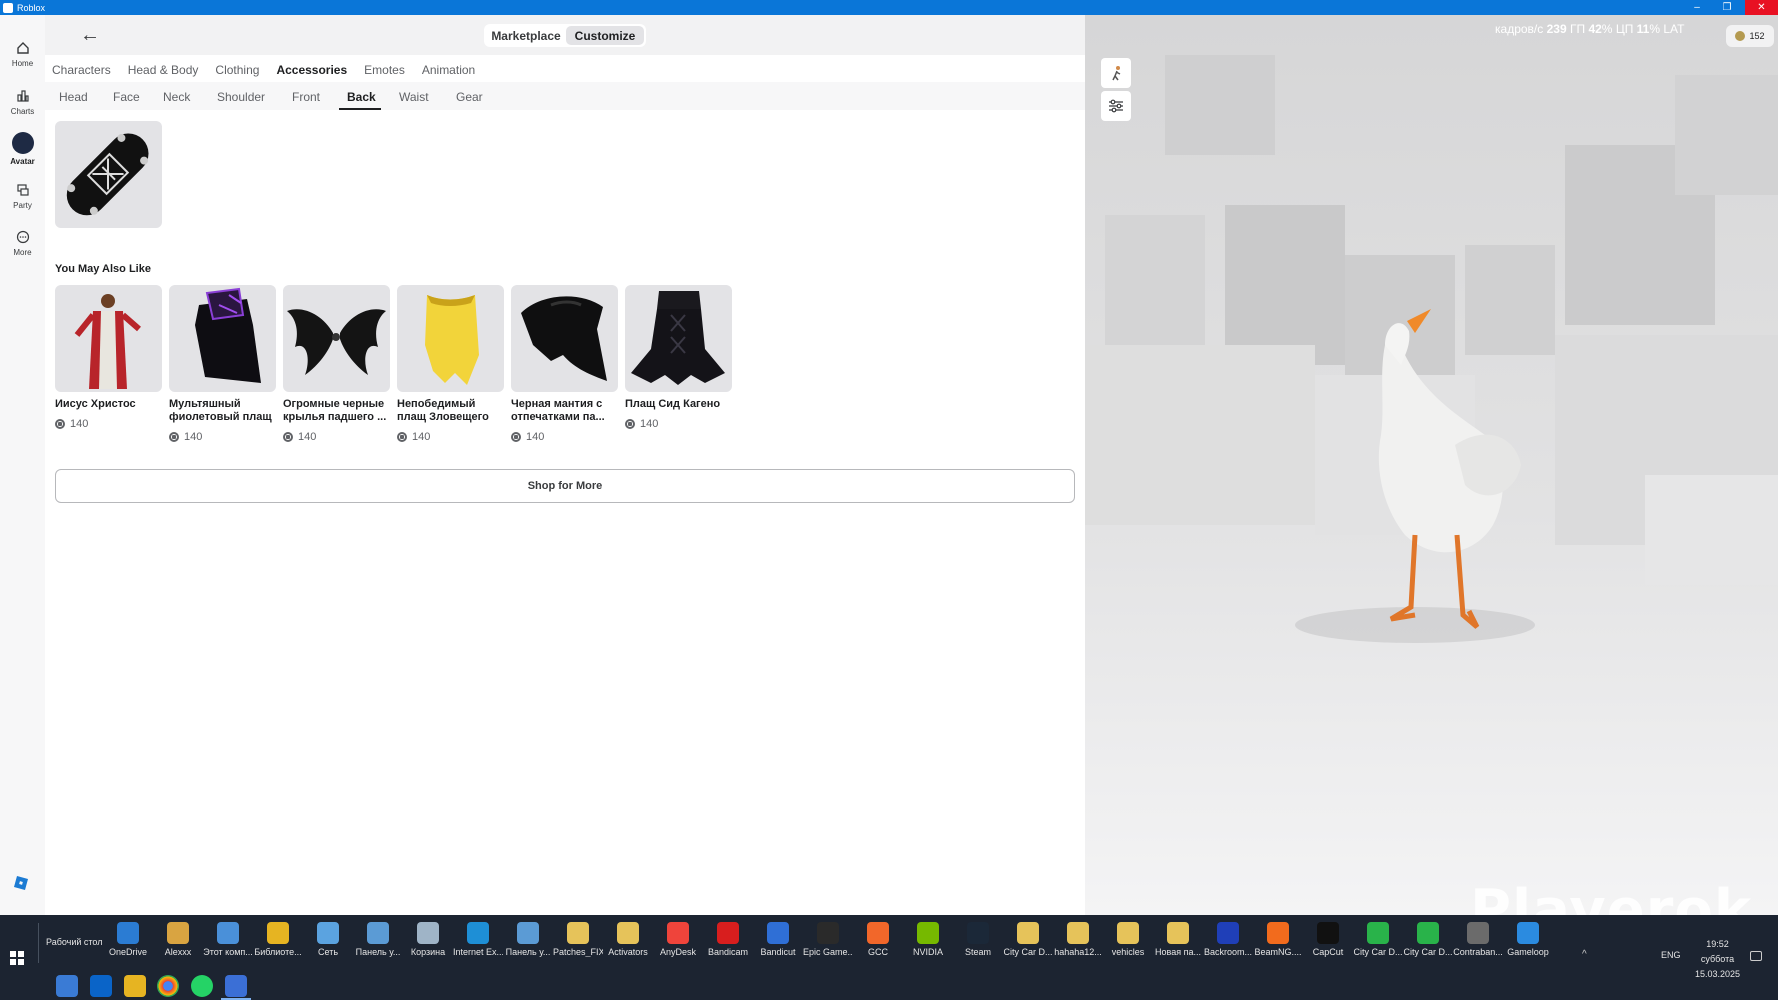 This screenshot has height=1000, width=1778. What do you see at coordinates (202, 986) in the screenshot?
I see `whatsapp-icon` at bounding box center [202, 986].